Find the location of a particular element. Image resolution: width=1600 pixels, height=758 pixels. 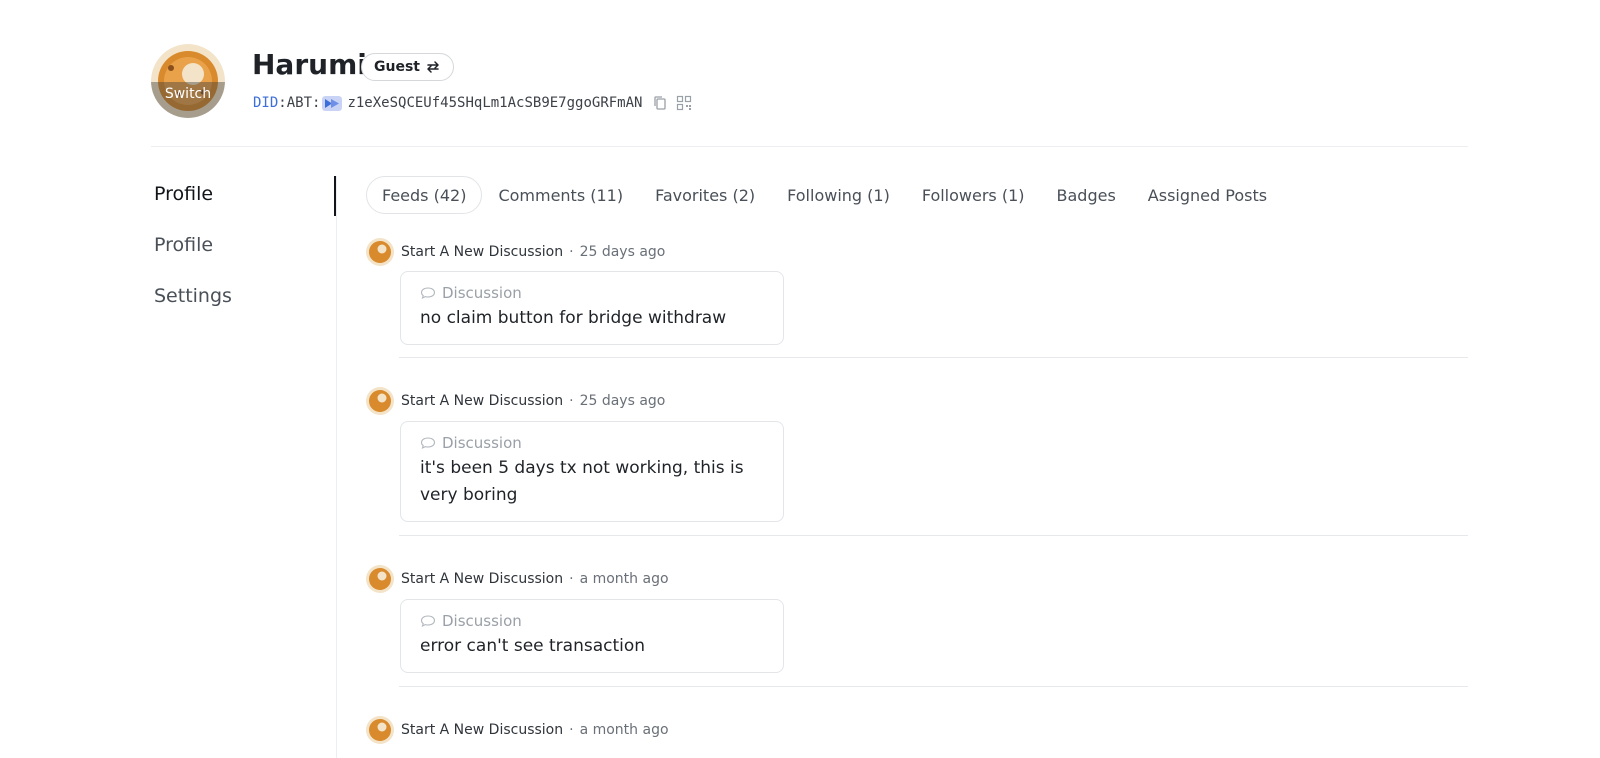

guest-role-button: Guest is located at coordinates (407, 67).